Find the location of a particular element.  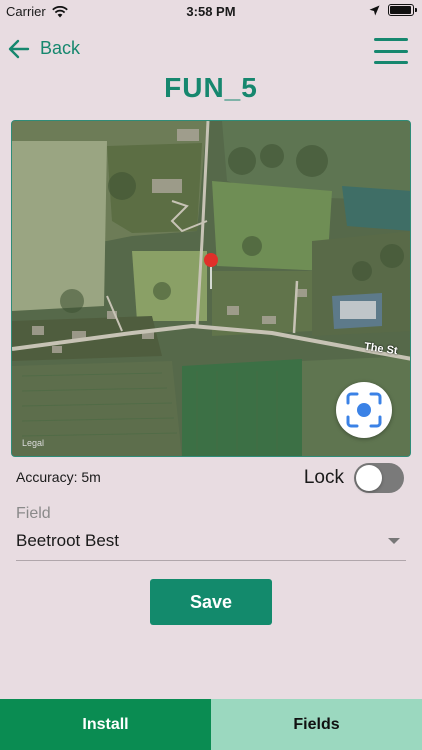

status-right is located at coordinates (393, 10).